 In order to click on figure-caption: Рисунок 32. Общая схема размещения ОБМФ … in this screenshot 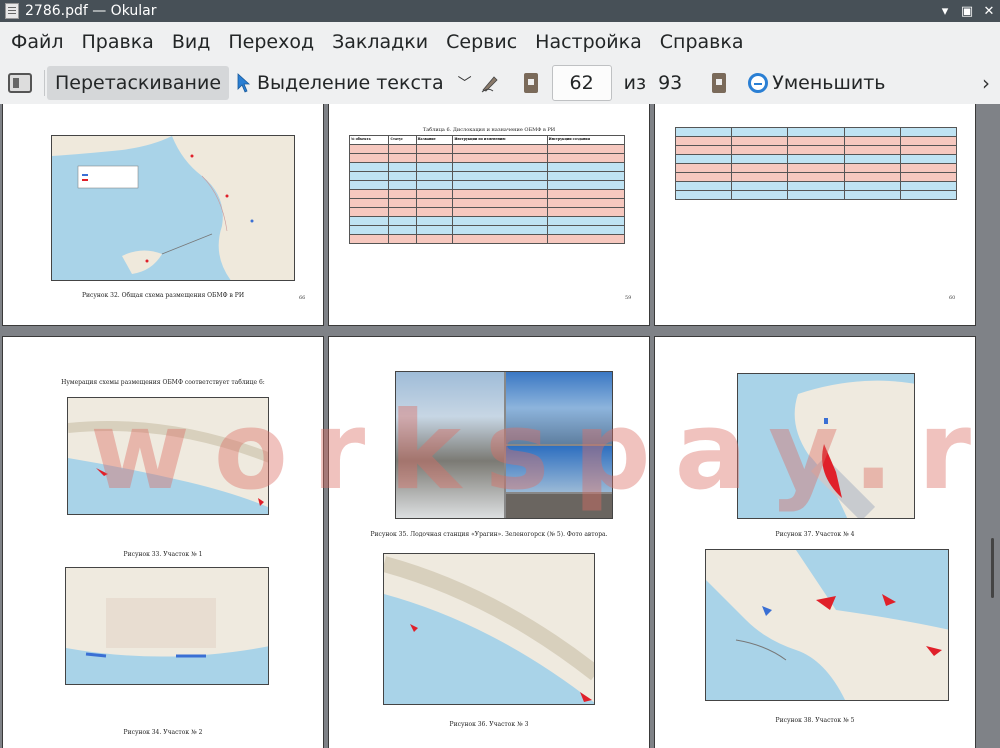, I will do `click(163, 295)`.